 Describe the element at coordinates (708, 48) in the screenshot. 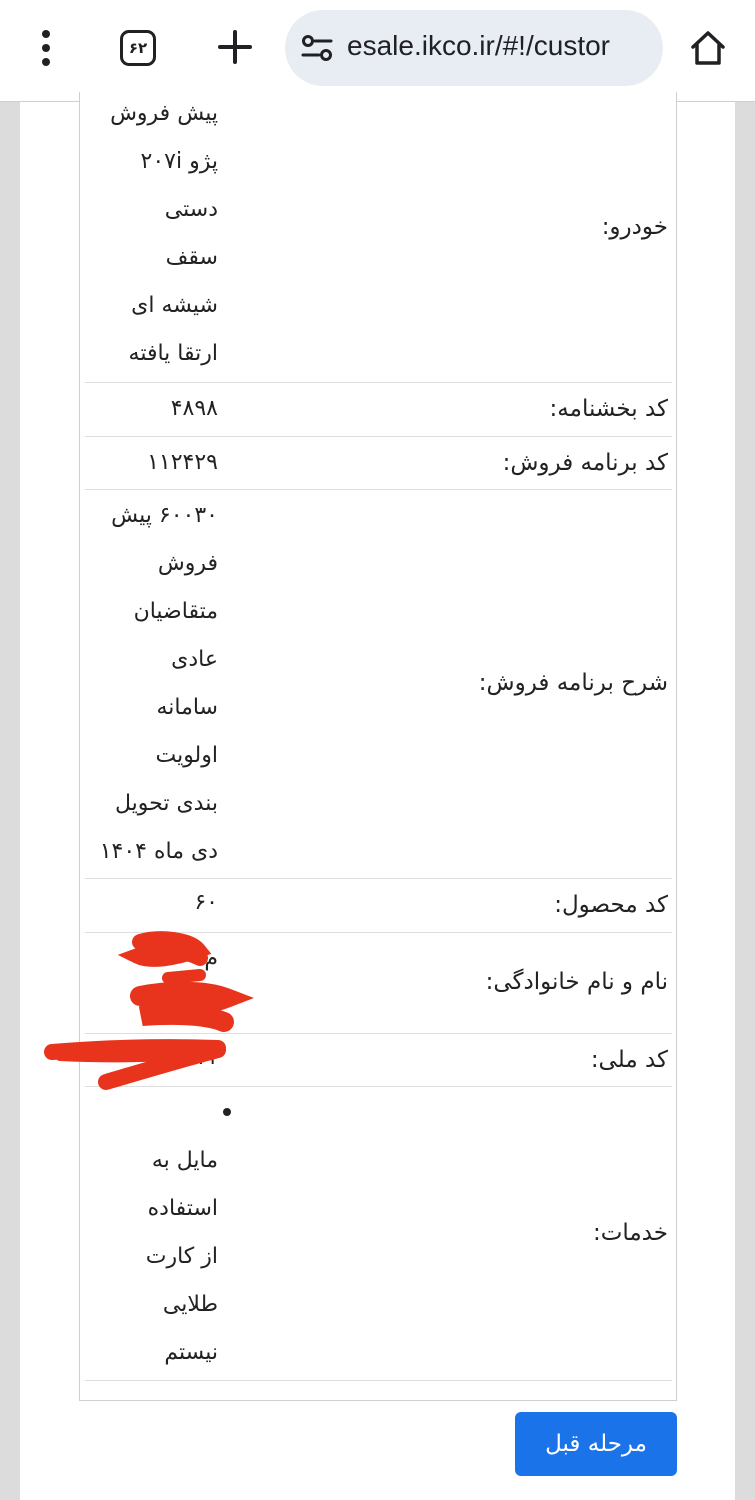

I see `home-icon` at that location.